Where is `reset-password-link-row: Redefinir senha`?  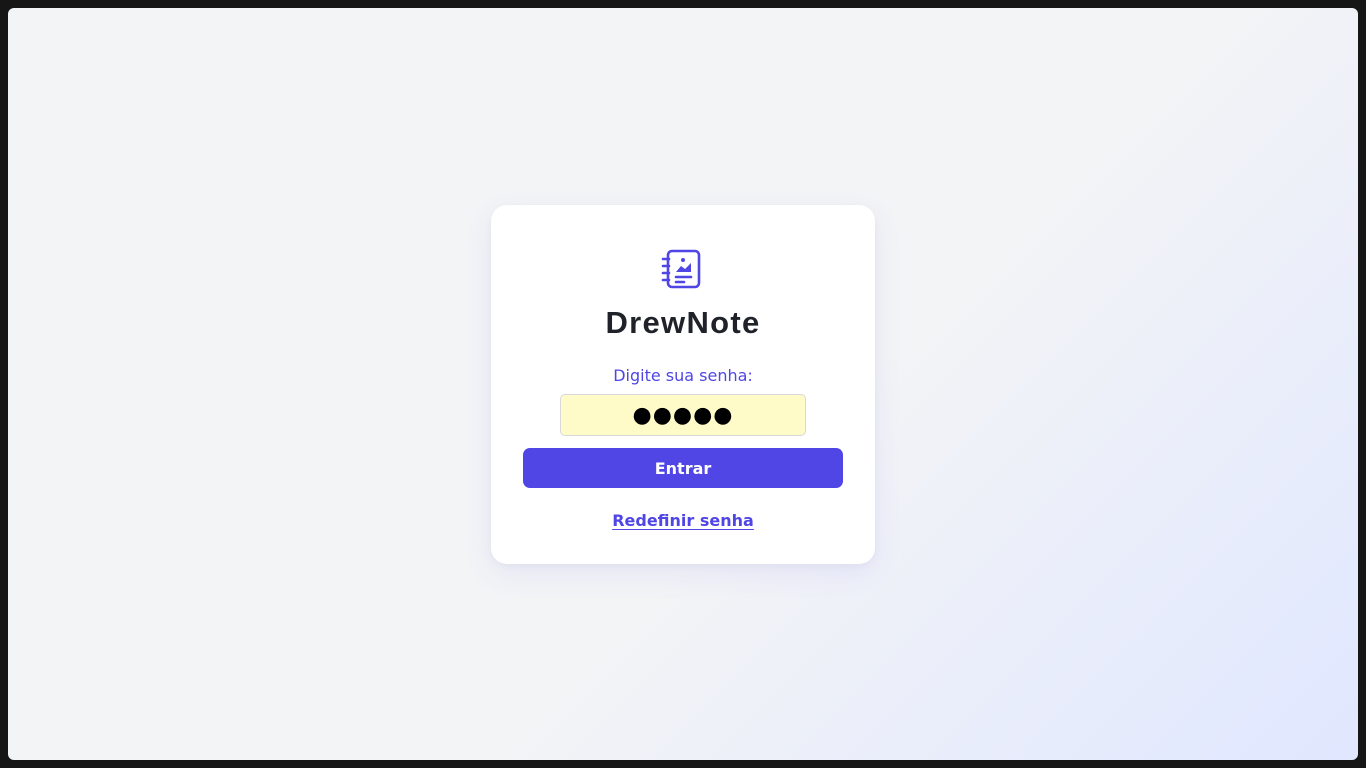
reset-password-link-row: Redefinir senha is located at coordinates (683, 521).